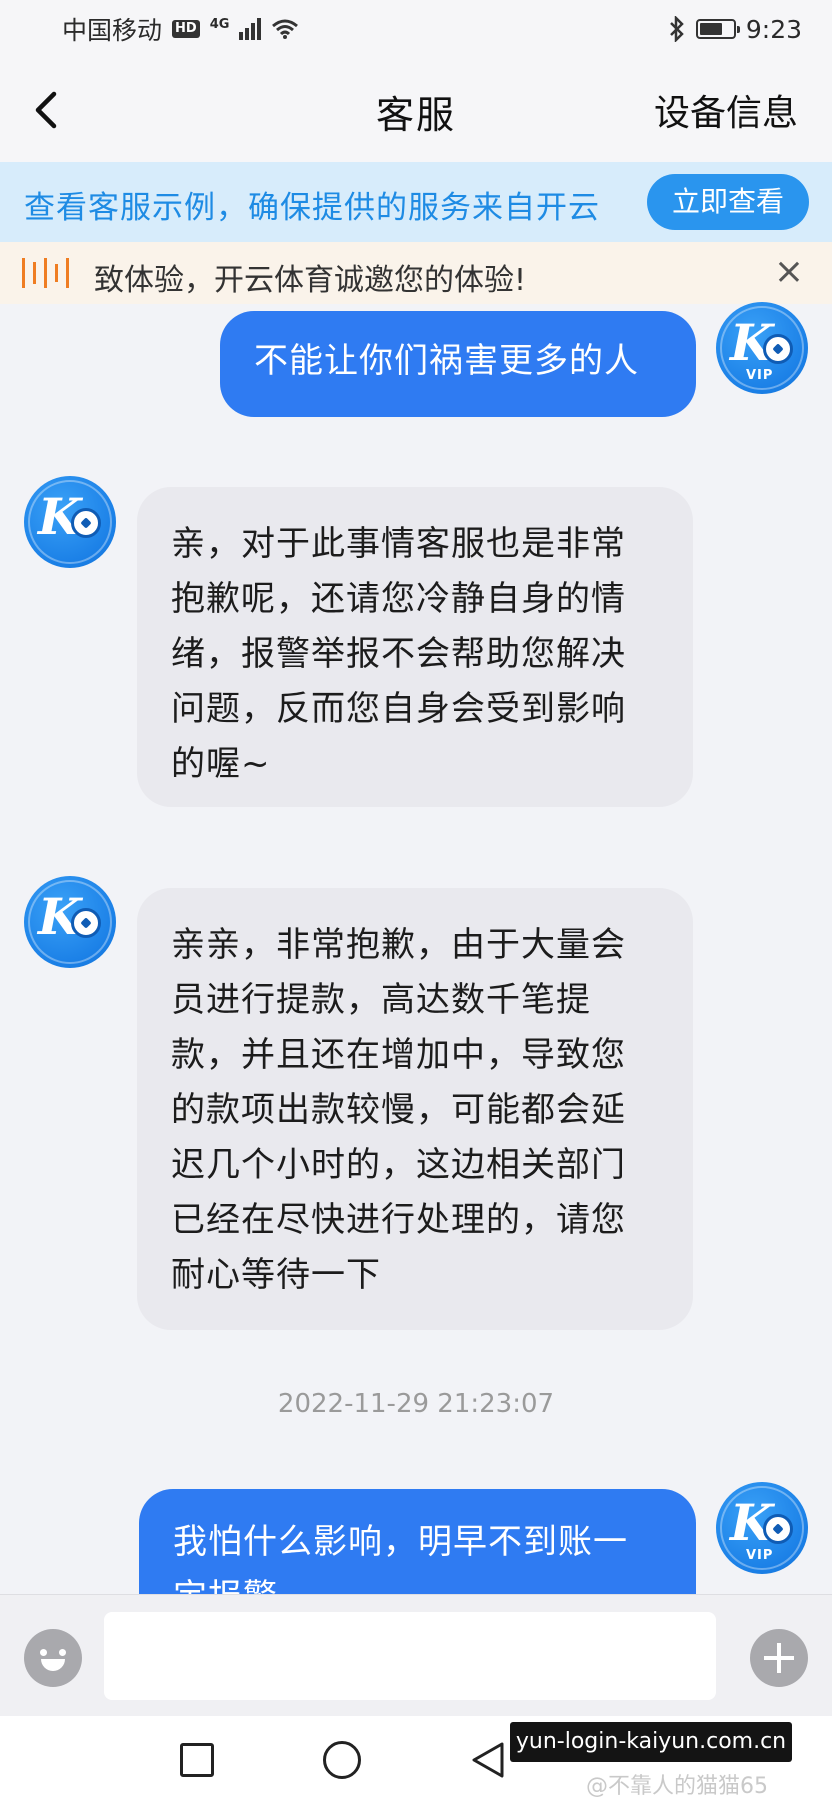 This screenshot has height=1803, width=832. I want to click on status-bar: 中国移动 HD 4G 9:23, so click(416, 29).